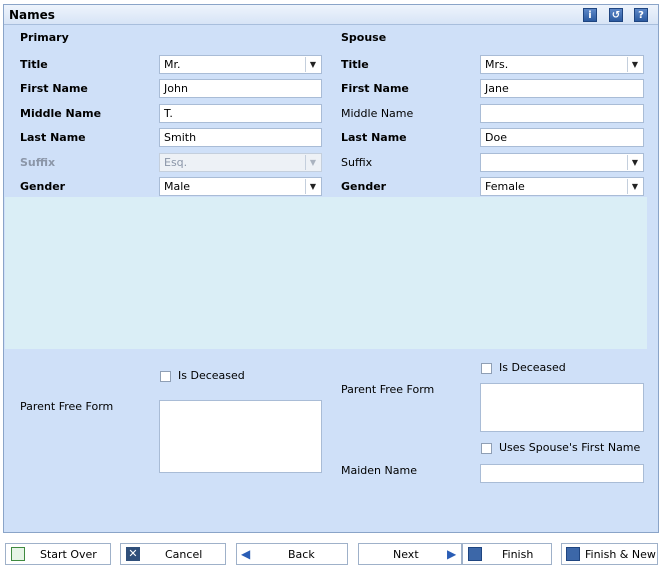  I want to click on spouse-gender-value: Female, so click(505, 186).